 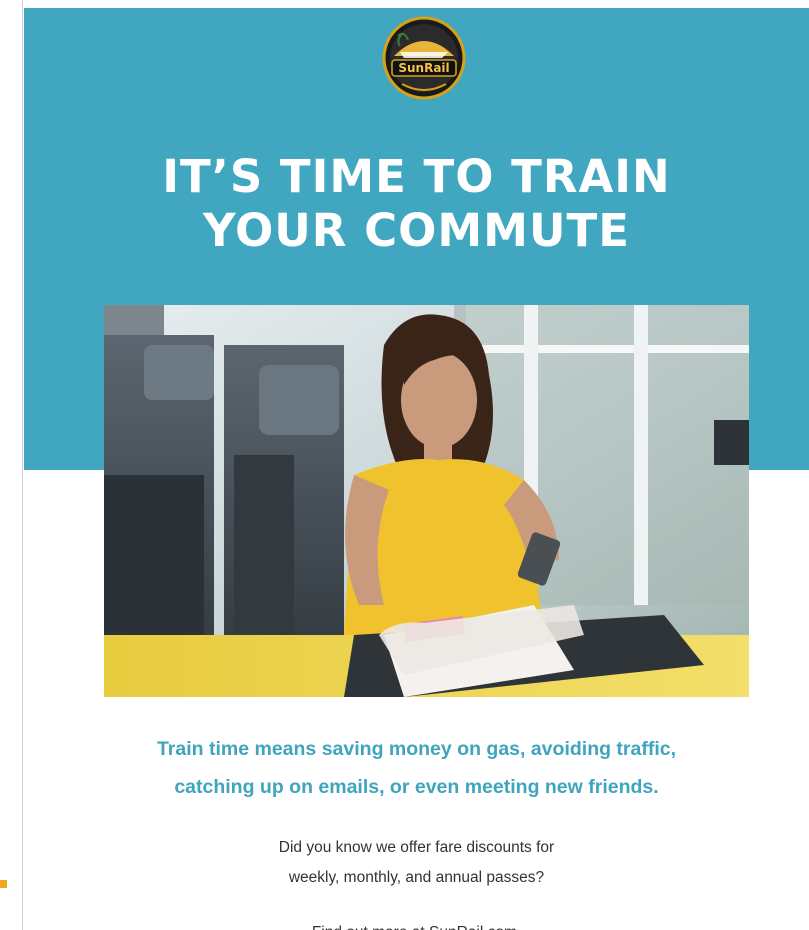 What do you see at coordinates (3, 884) in the screenshot?
I see `orange-marker` at bounding box center [3, 884].